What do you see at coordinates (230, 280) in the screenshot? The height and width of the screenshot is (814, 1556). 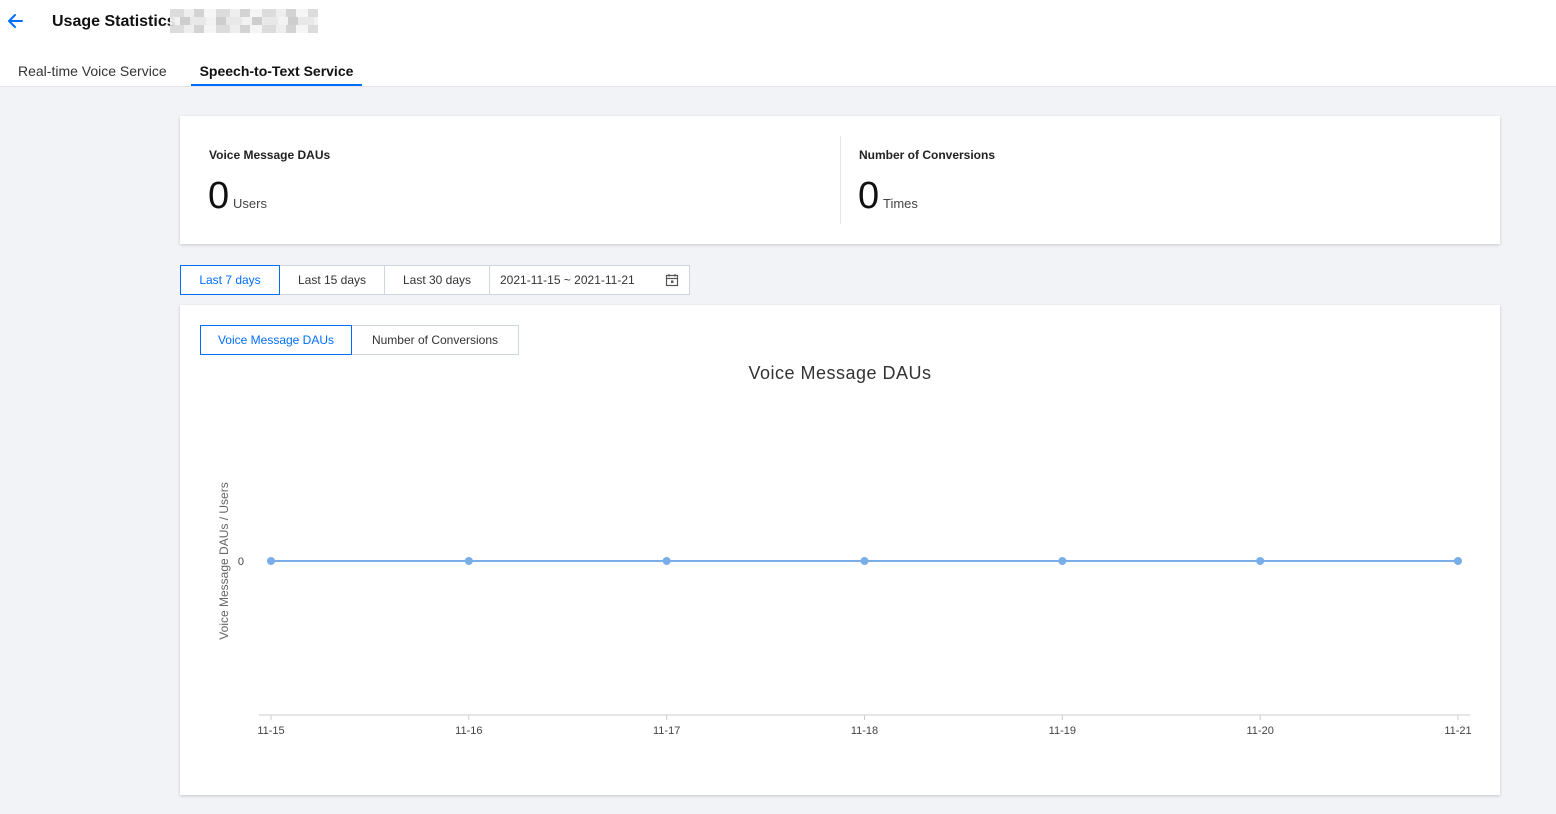 I see `range-last-7-days-button: Last 7 days` at bounding box center [230, 280].